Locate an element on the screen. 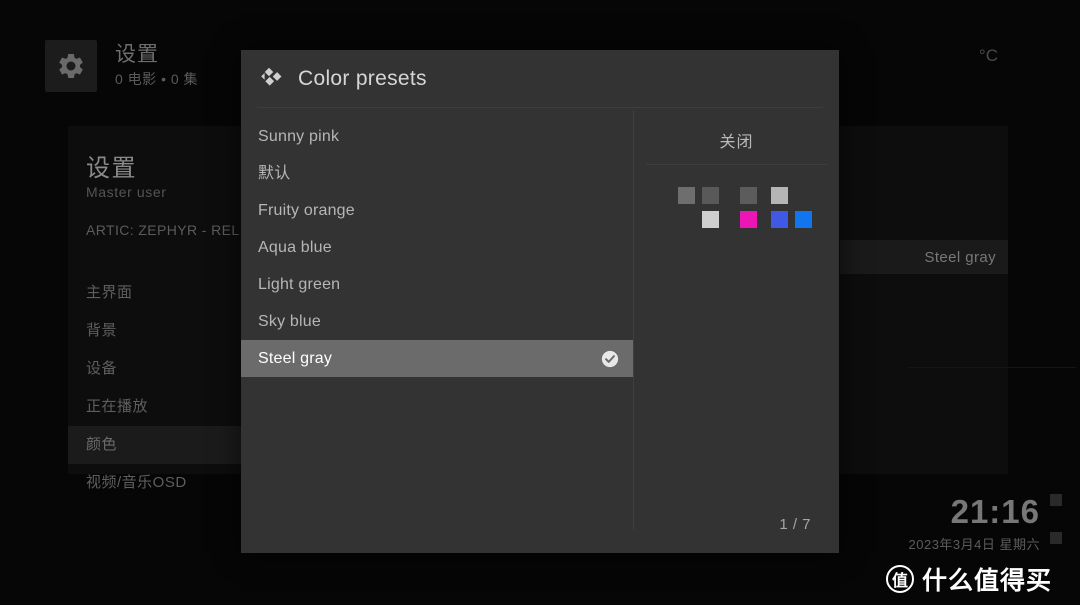 The width and height of the screenshot is (1080, 605). background-title: 设置 is located at coordinates (137, 54).